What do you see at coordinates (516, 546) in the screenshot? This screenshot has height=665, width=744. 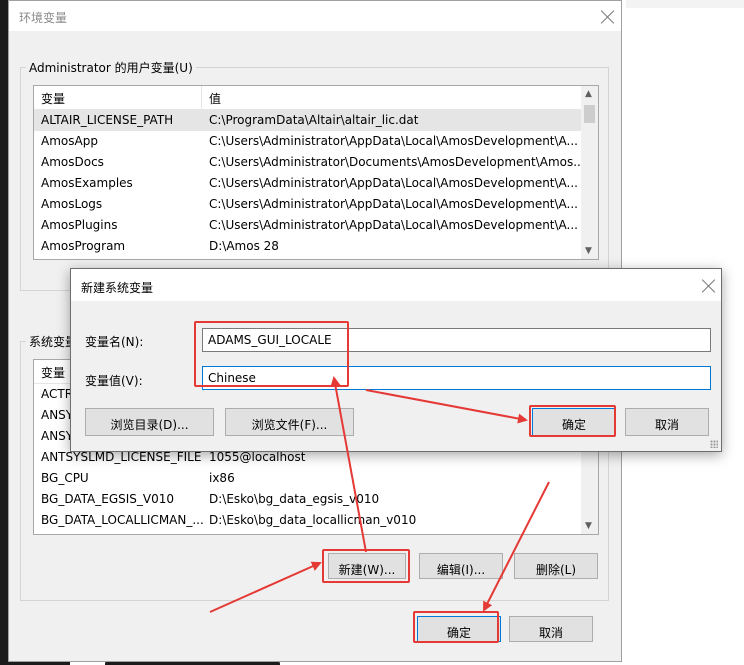 I see `arrow-to-ok` at bounding box center [516, 546].